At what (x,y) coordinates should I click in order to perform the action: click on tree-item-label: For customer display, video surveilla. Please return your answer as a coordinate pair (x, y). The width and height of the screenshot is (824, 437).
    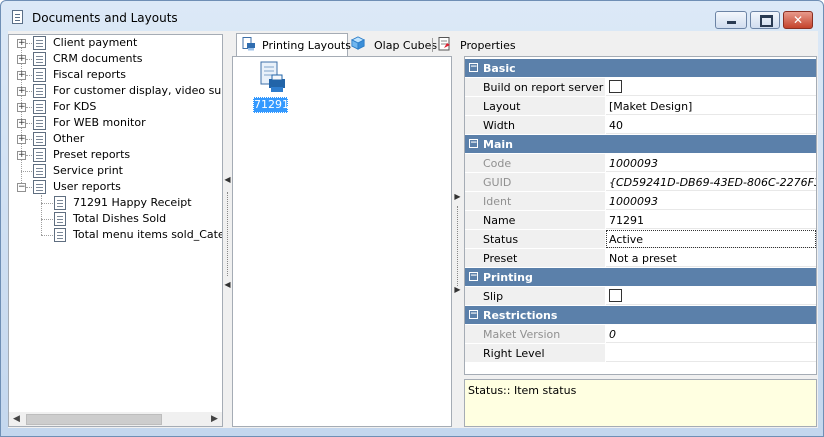
    Looking at the image, I should click on (137, 90).